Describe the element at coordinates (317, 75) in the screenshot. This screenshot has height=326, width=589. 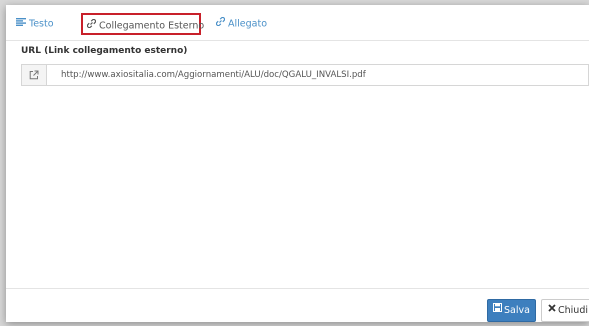
I see `url-field` at that location.